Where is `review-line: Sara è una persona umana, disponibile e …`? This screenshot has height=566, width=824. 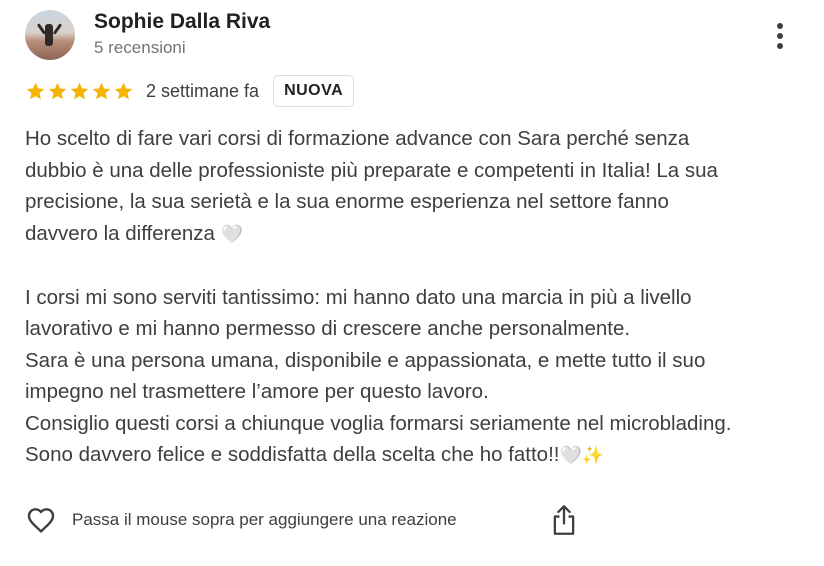
review-line: Sara è una persona umana, disponibile e … is located at coordinates (365, 360).